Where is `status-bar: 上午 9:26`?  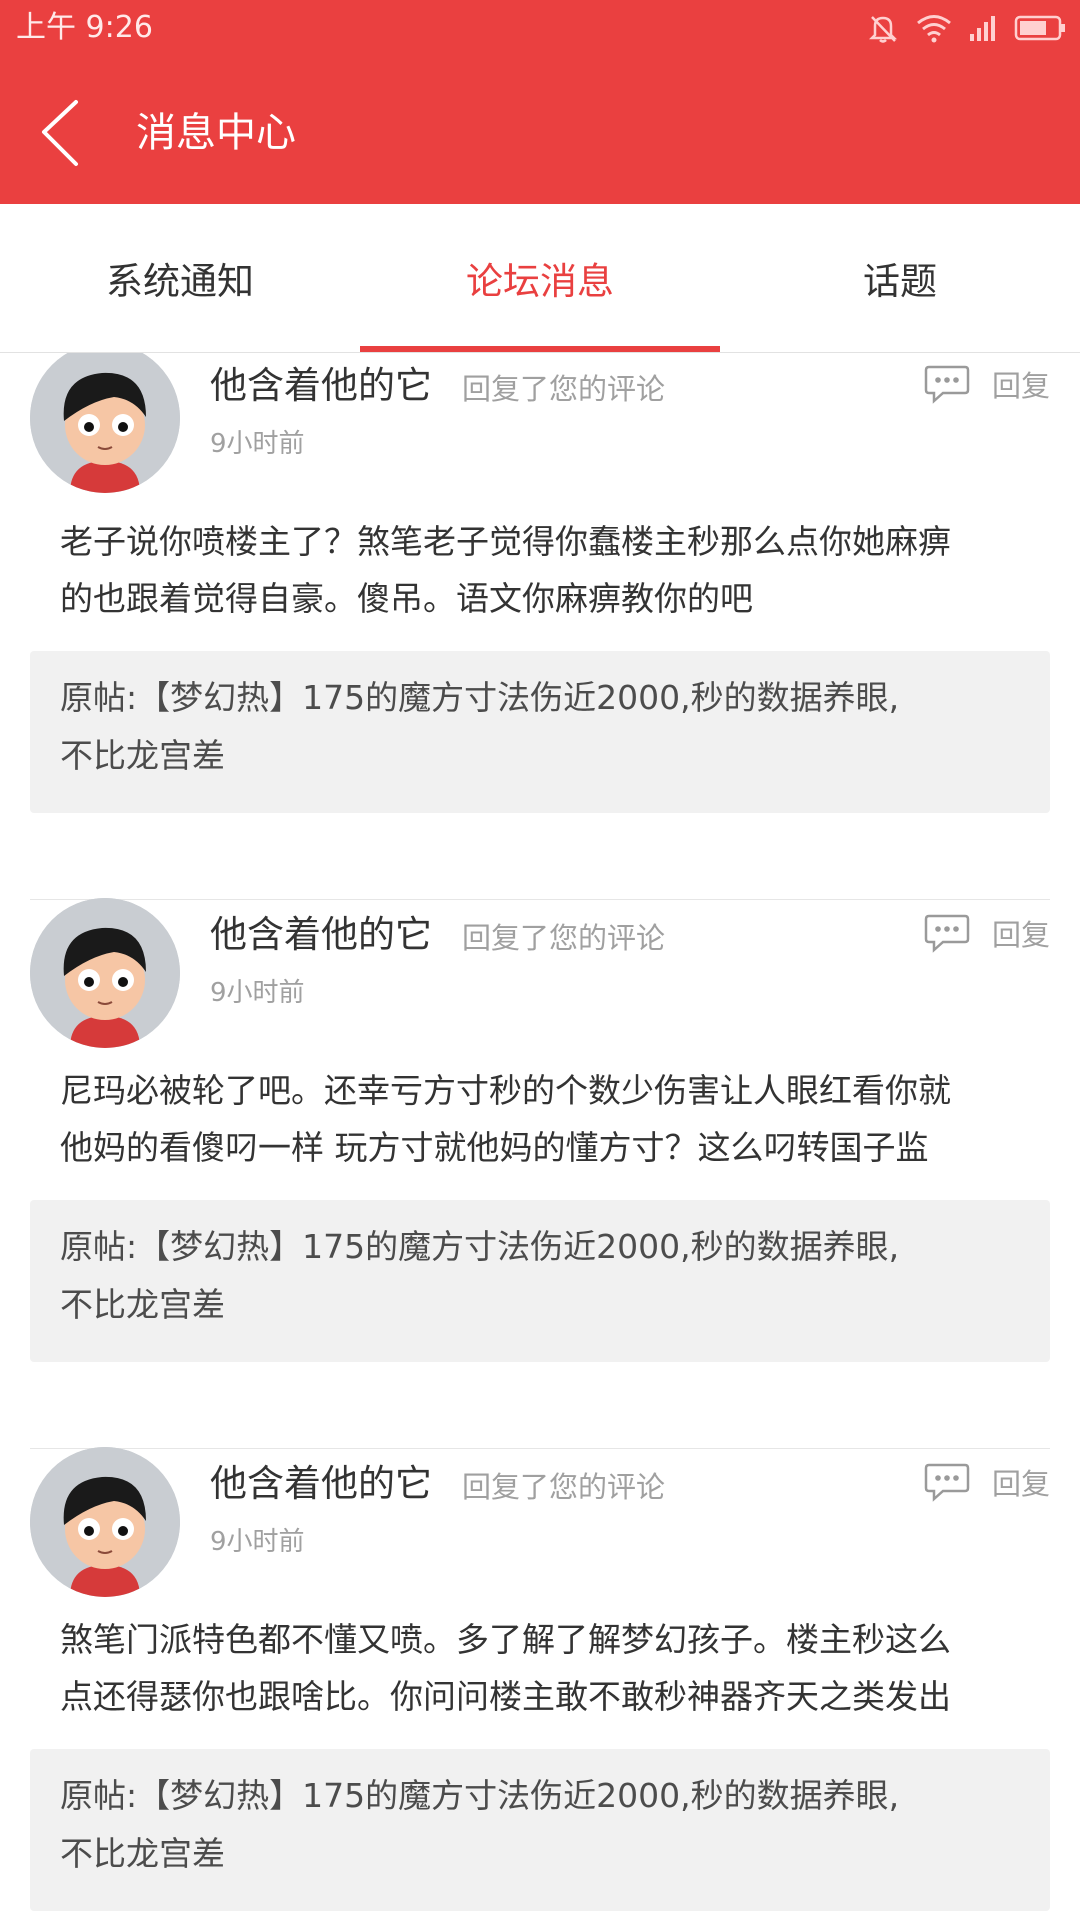 status-bar: 上午 9:26 is located at coordinates (540, 27).